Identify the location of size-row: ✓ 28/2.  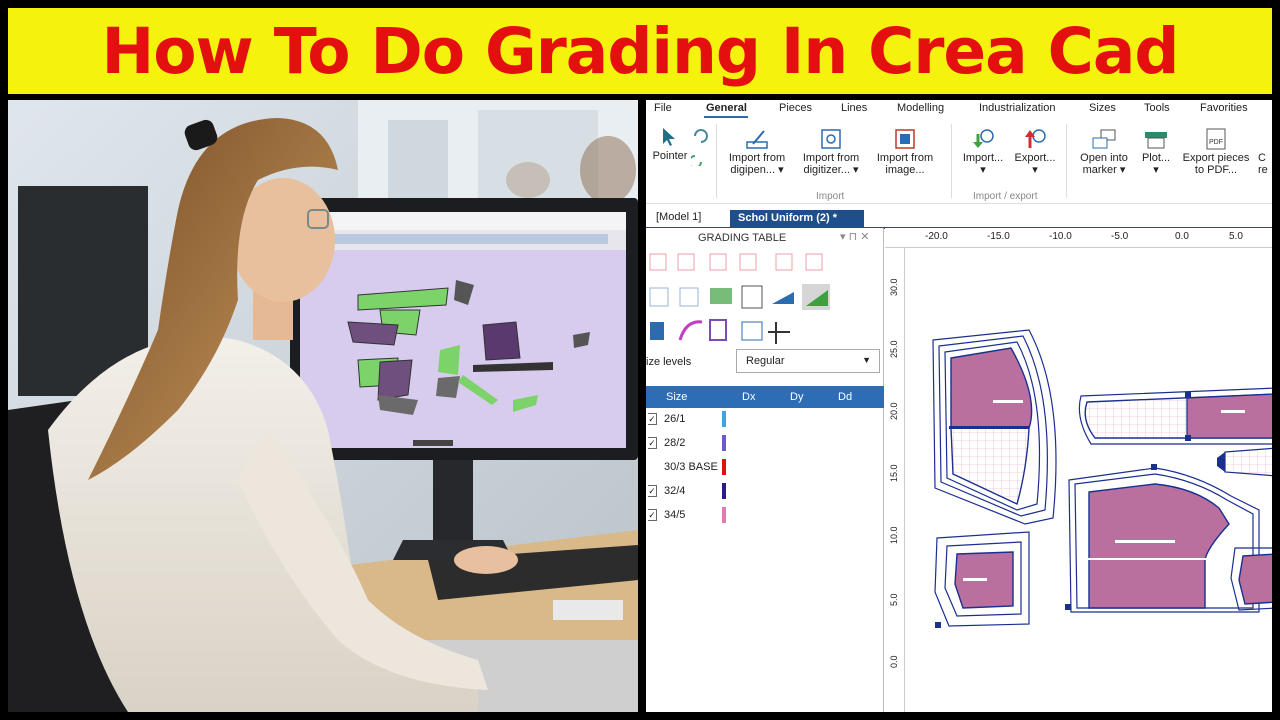
(765, 444).